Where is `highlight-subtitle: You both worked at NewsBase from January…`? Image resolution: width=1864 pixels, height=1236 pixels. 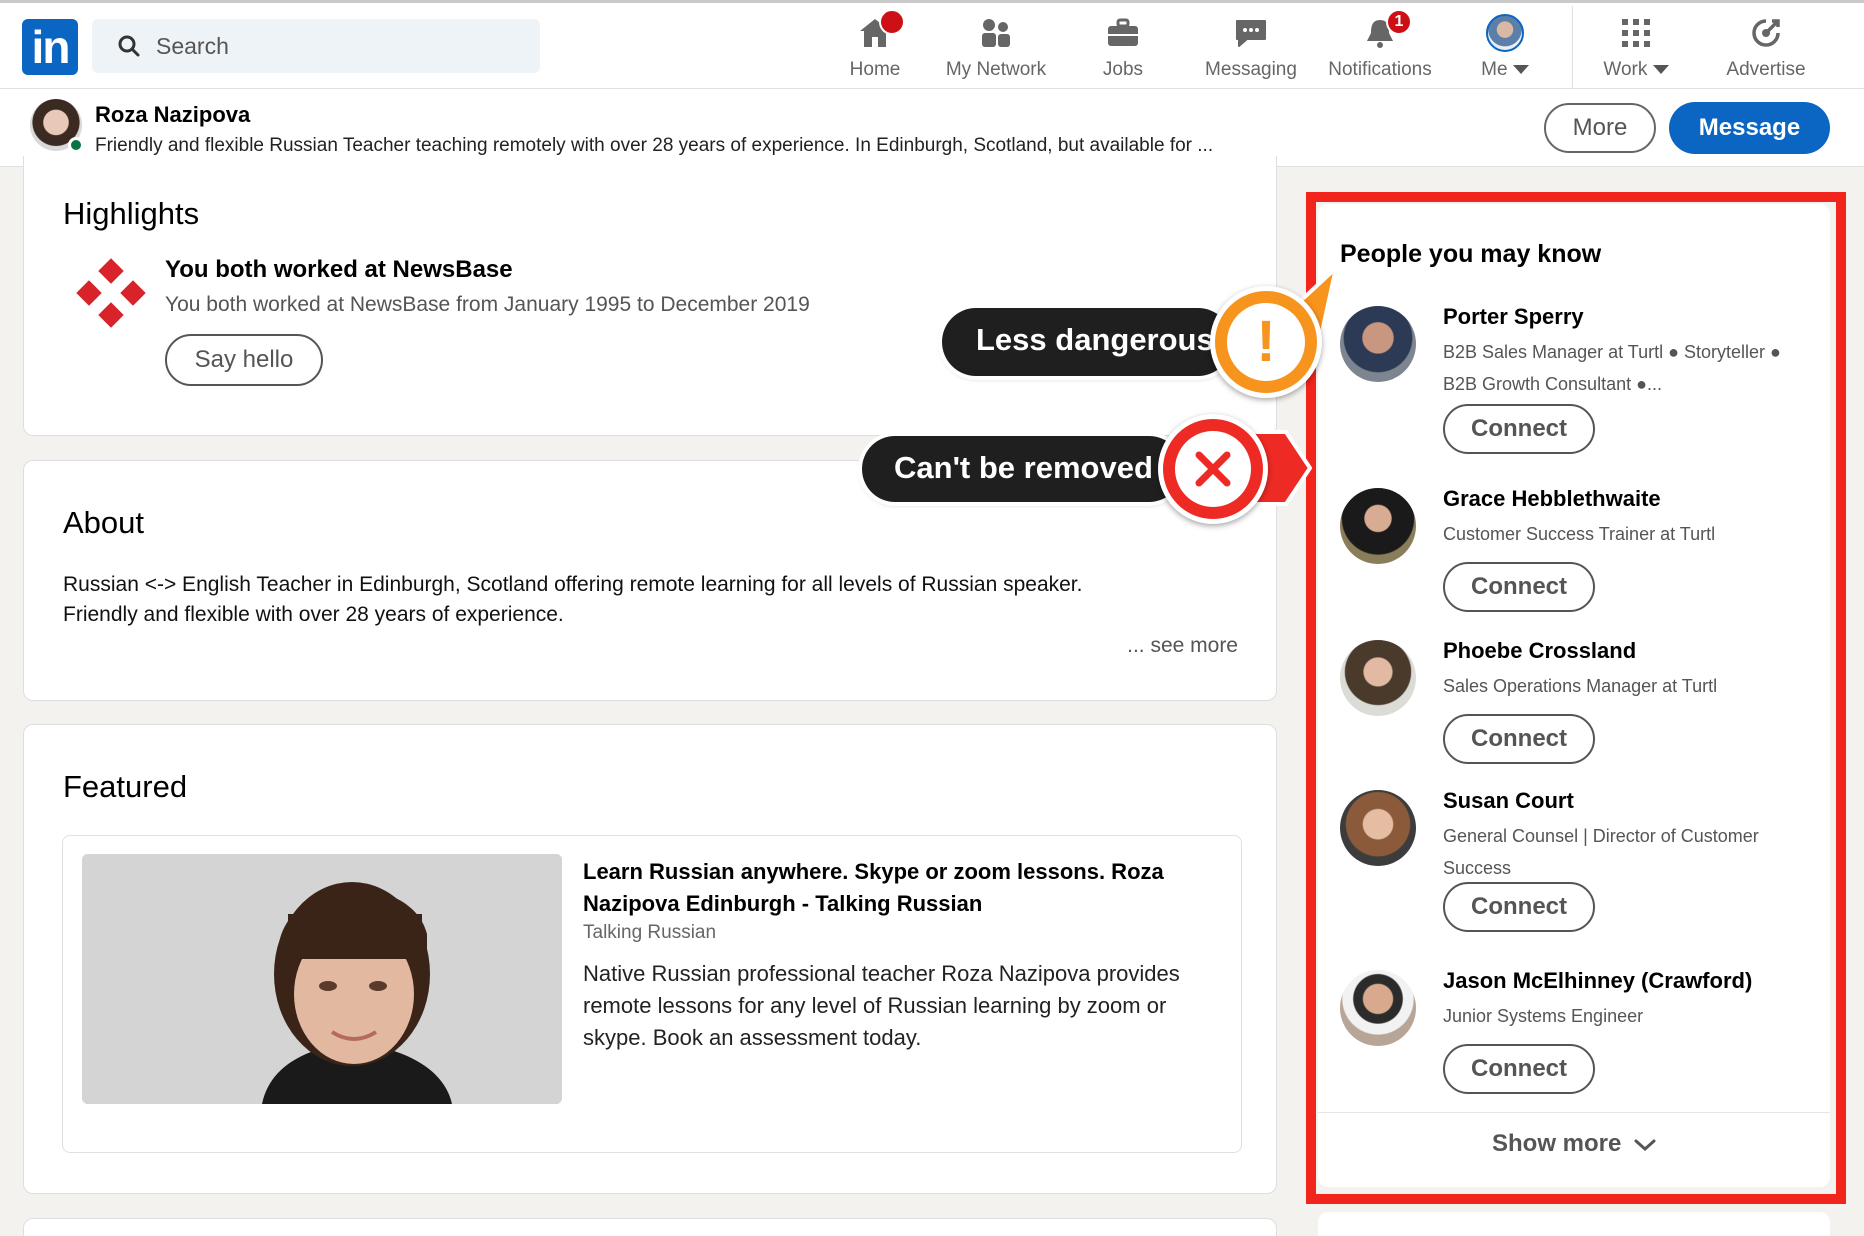
highlight-subtitle: You both worked at NewsBase from January… is located at coordinates (487, 304).